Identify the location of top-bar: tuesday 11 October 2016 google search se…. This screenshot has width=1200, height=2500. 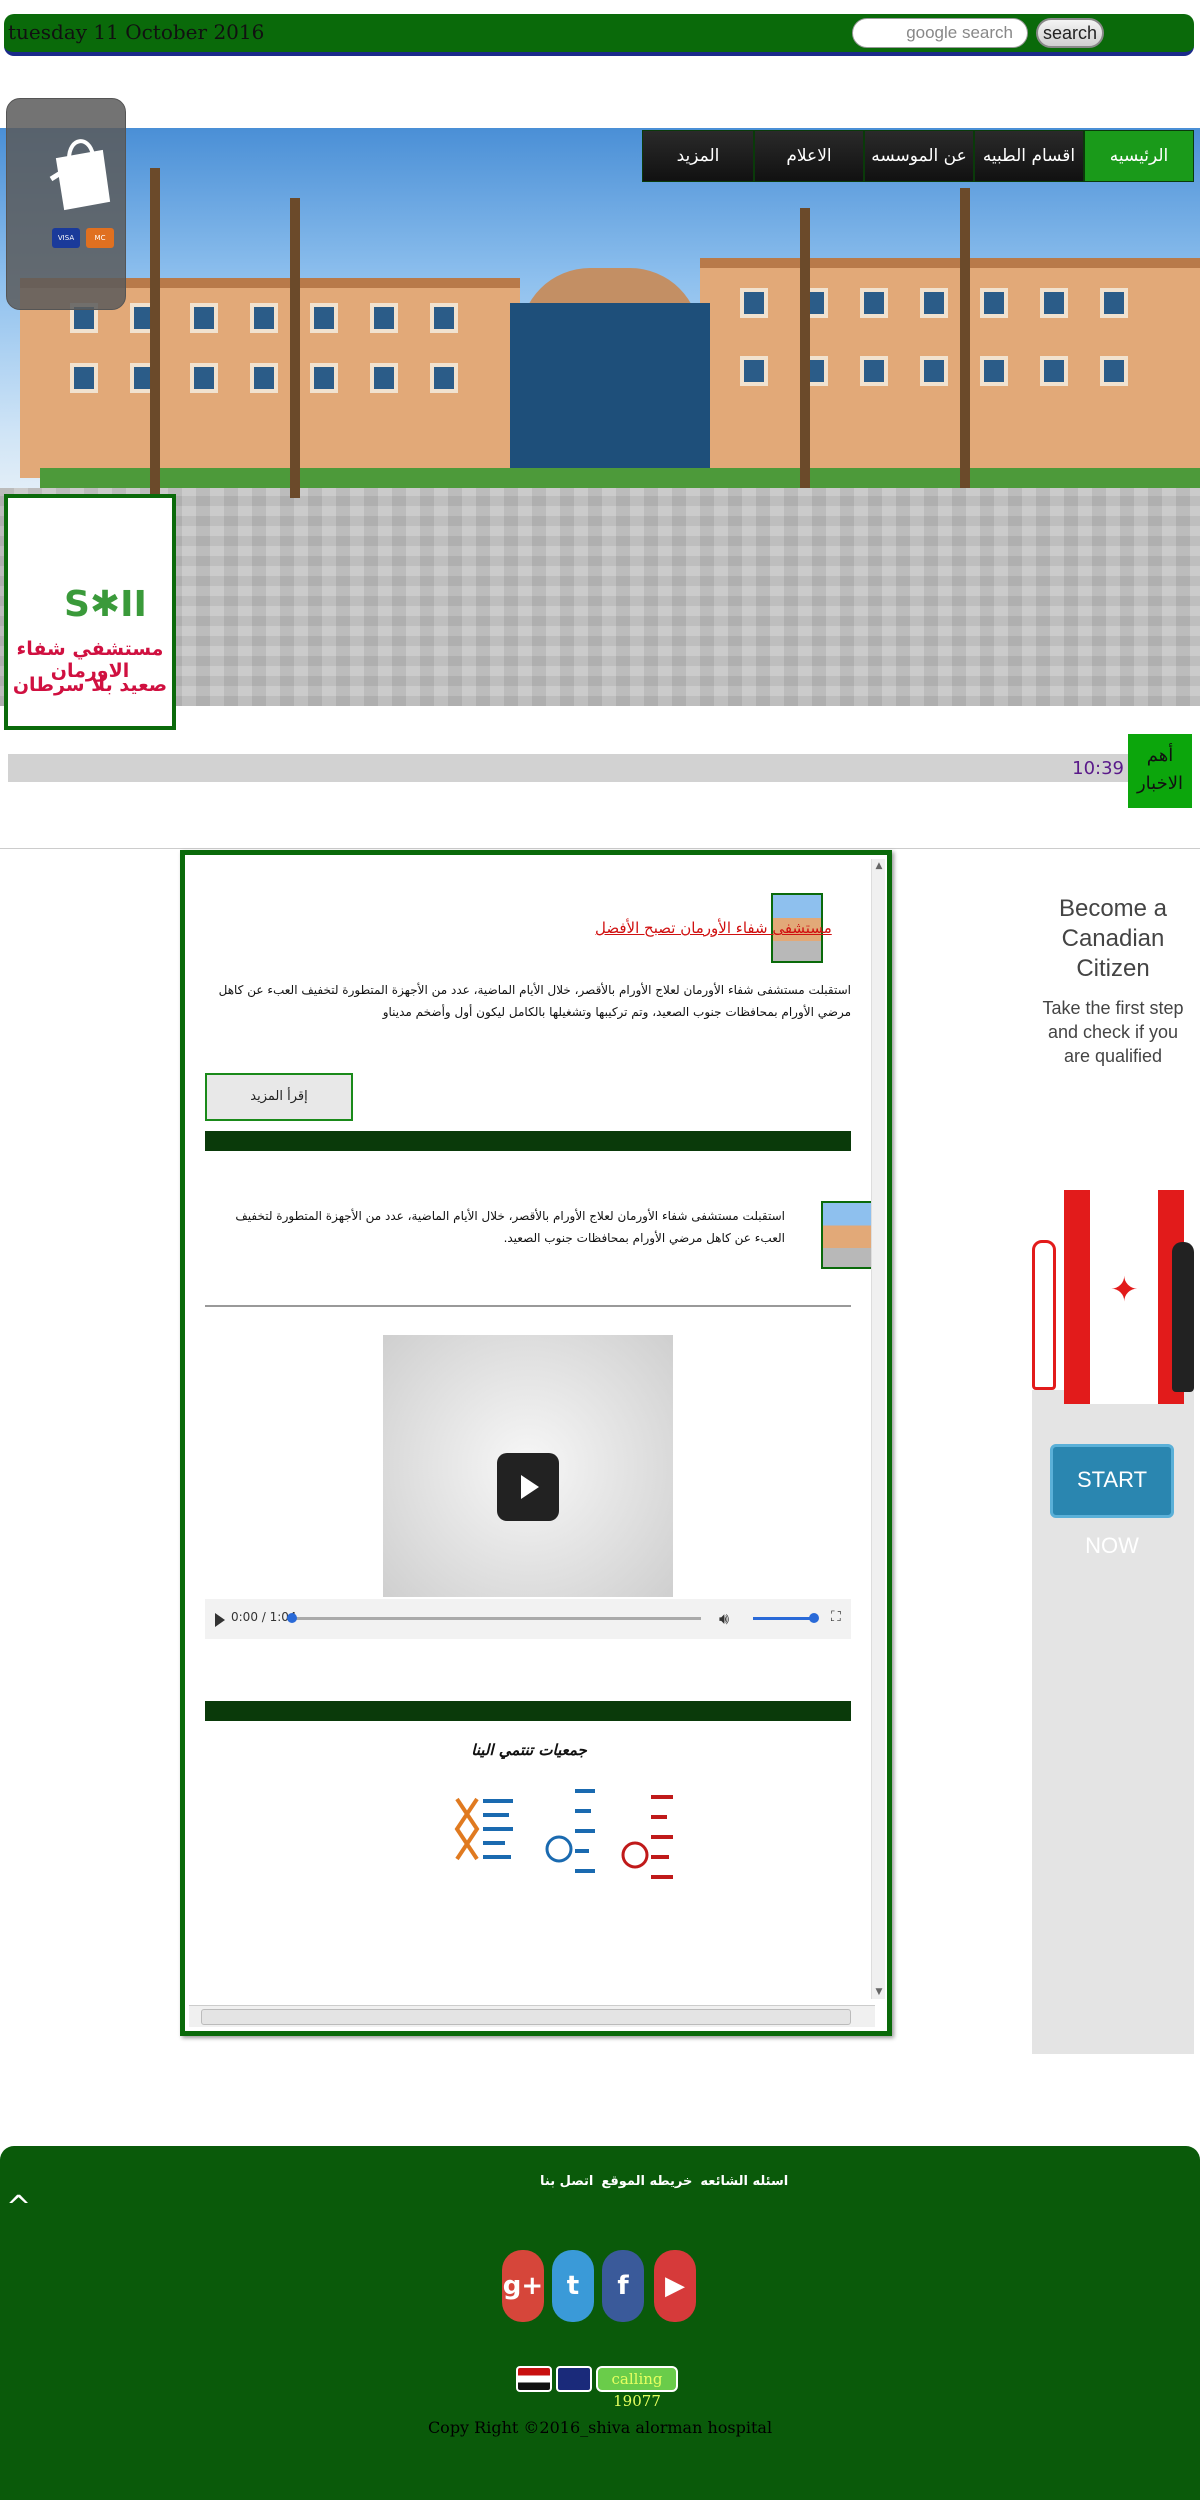
(599, 35).